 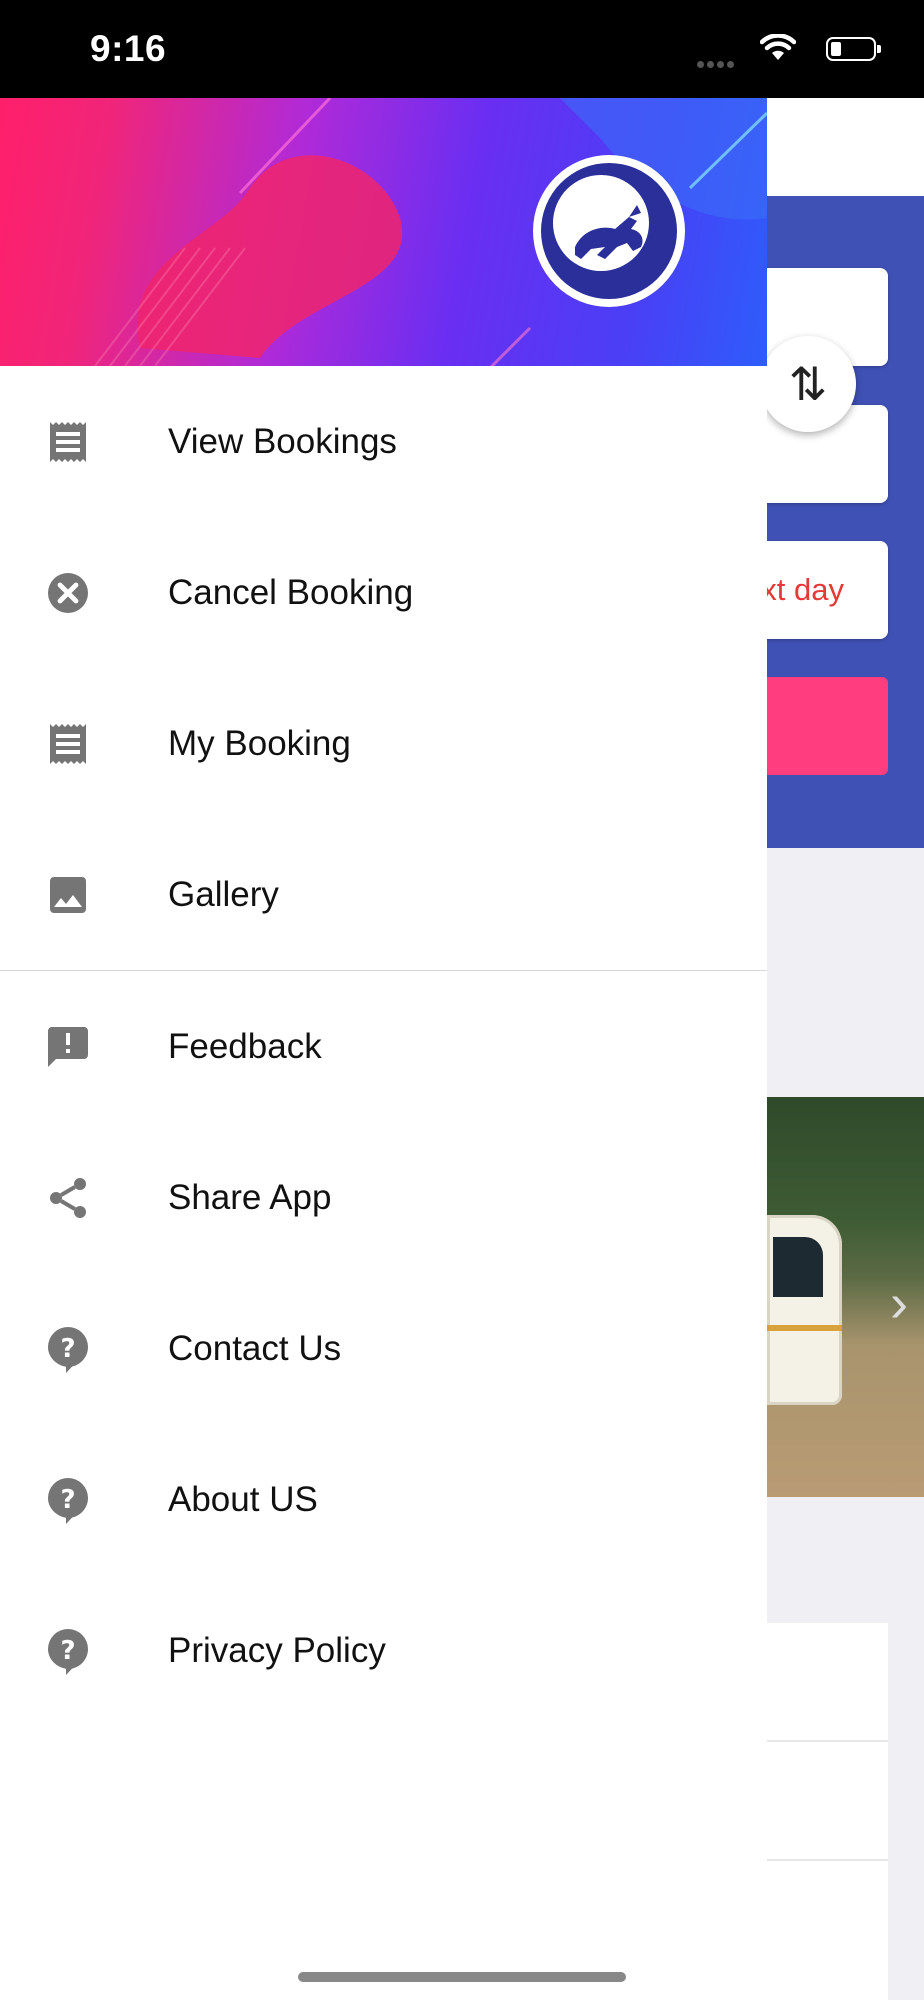 What do you see at coordinates (68, 1046) in the screenshot?
I see `feedback-icon` at bounding box center [68, 1046].